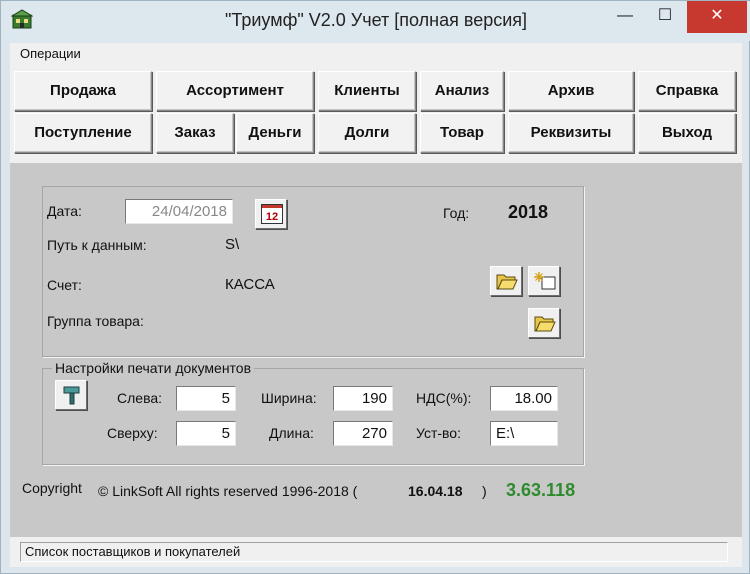 The height and width of the screenshot is (574, 750). I want to click on open-account-button, so click(506, 281).